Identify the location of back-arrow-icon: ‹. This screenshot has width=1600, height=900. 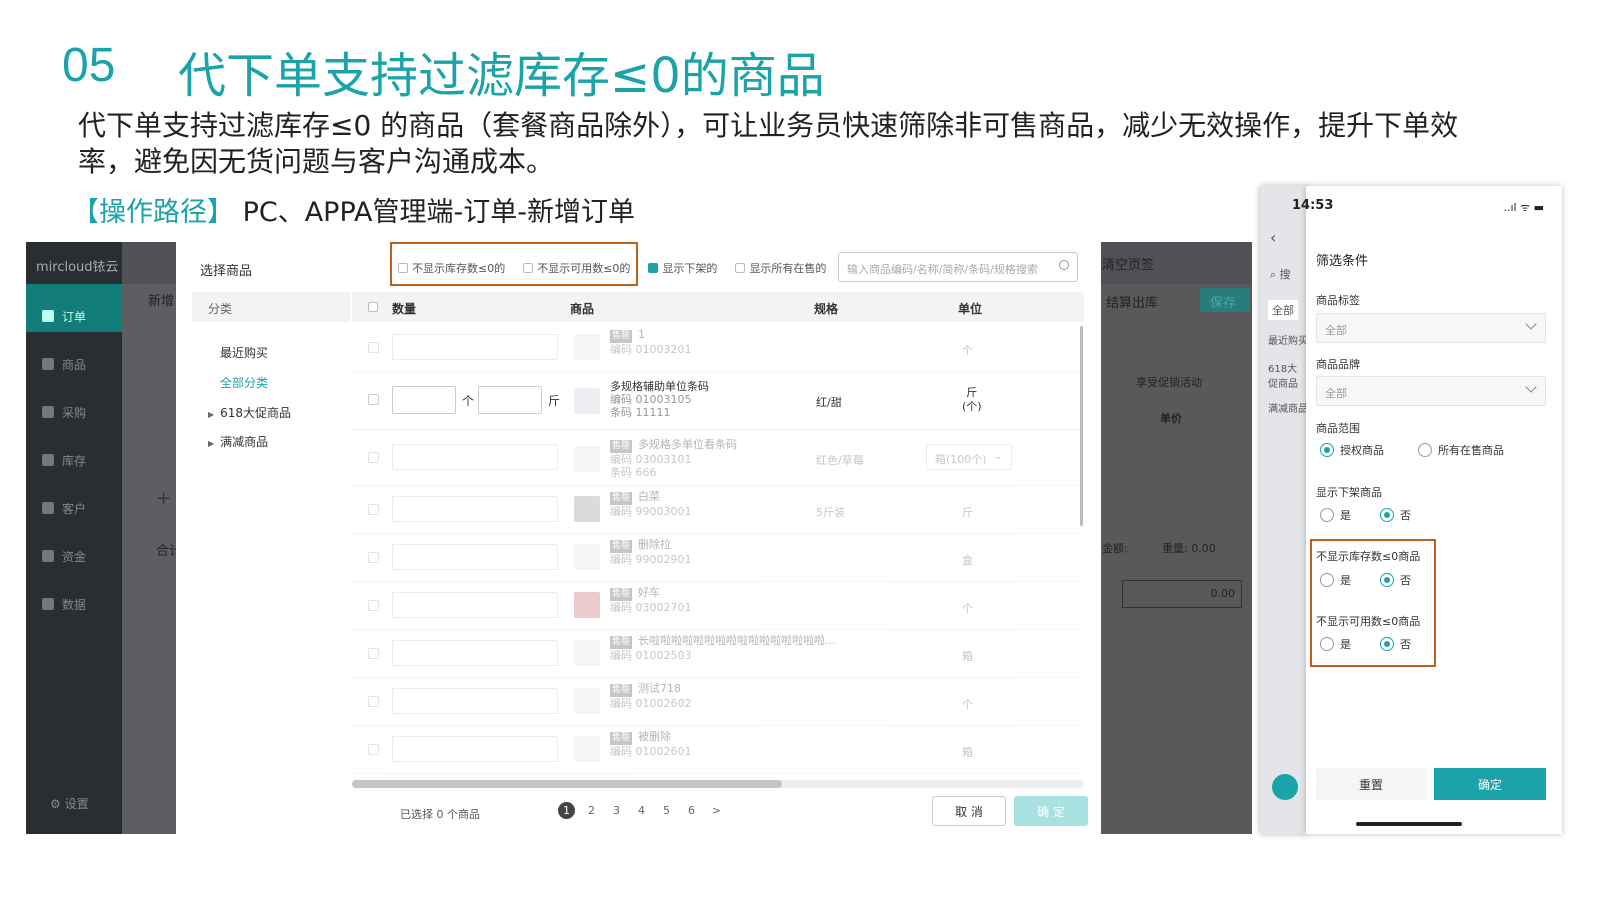
(1273, 237).